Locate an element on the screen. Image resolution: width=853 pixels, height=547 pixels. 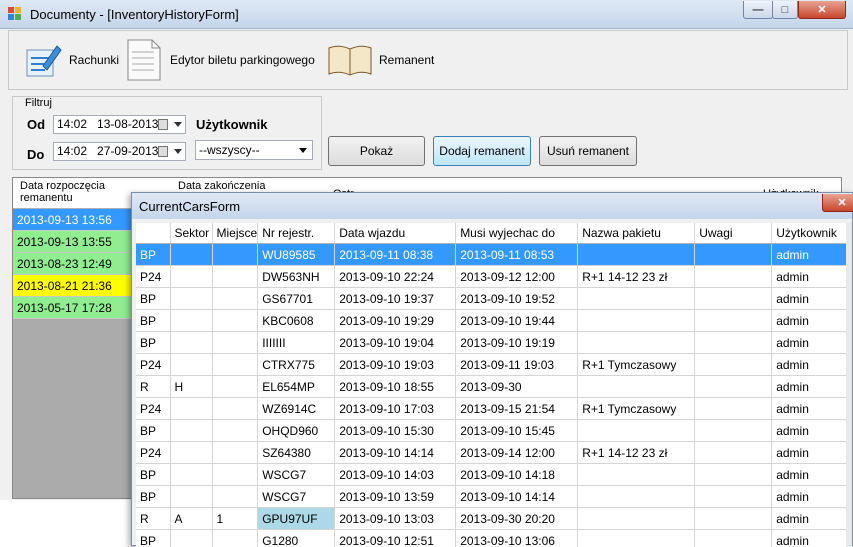
cars-column-header is located at coordinates (153, 233).